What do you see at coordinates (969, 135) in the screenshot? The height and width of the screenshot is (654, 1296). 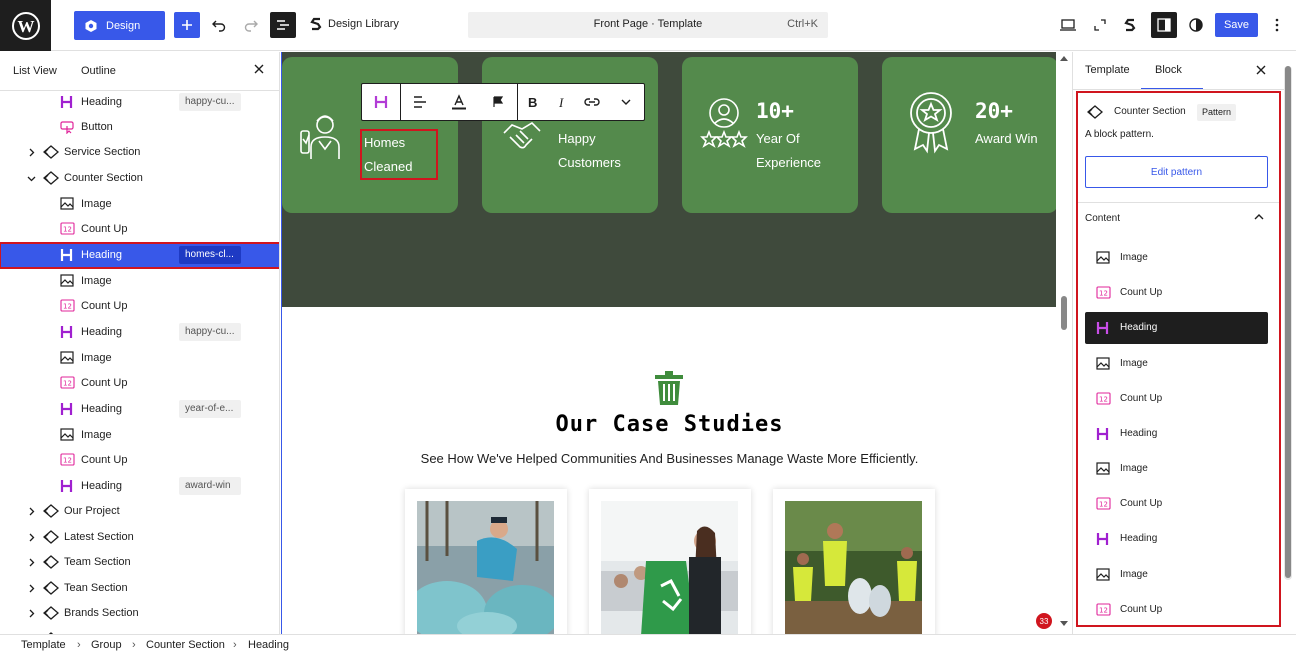 I see `counter-card: 20+ Award Win` at bounding box center [969, 135].